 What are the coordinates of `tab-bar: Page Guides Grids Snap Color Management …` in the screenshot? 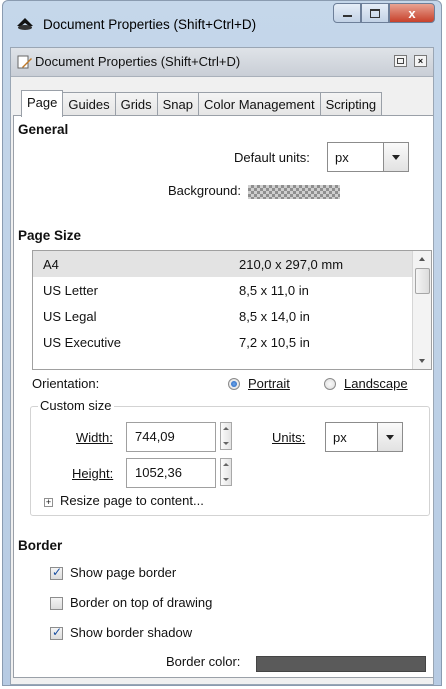 It's located at (227, 103).